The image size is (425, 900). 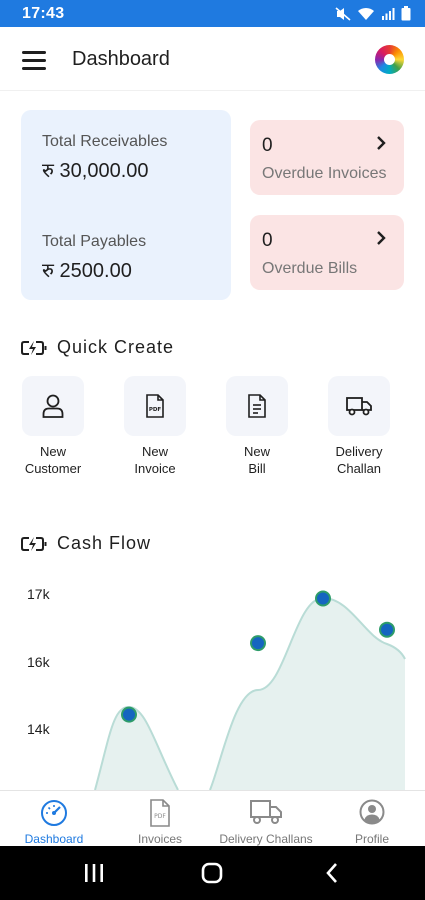 What do you see at coordinates (116, 347) in the screenshot?
I see `quick-create-title: Quick Create` at bounding box center [116, 347].